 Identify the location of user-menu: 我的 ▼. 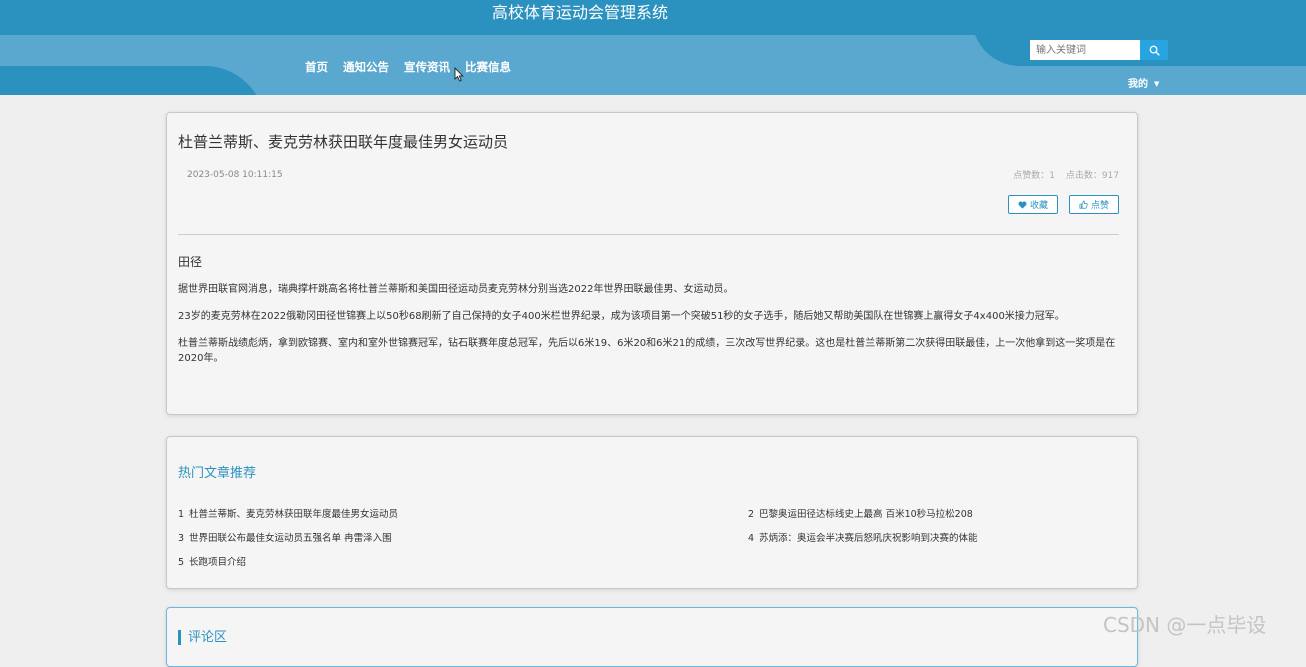
(1143, 82).